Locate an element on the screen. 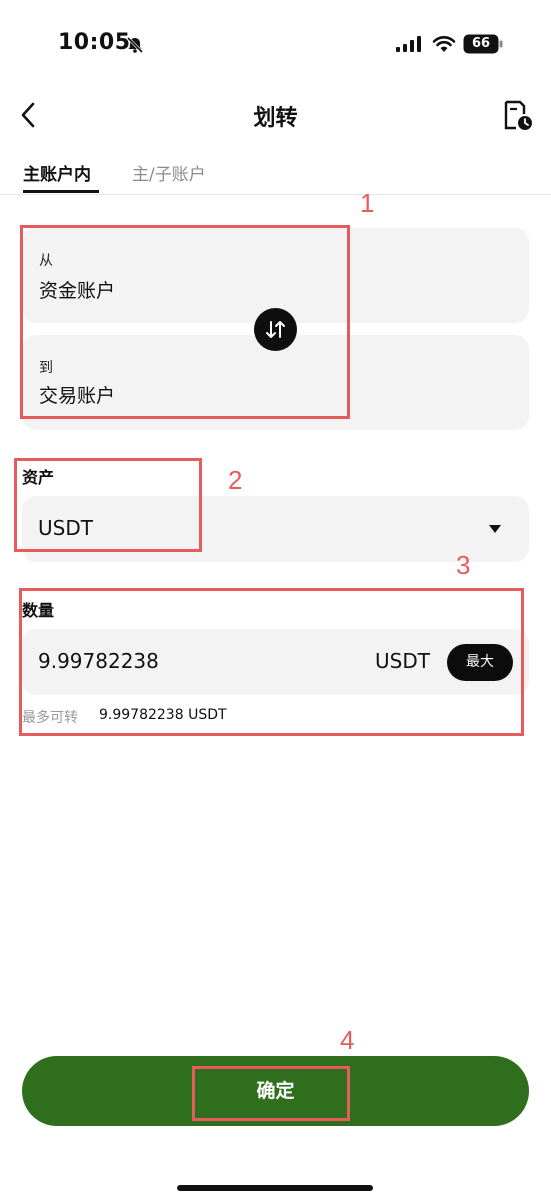 The width and height of the screenshot is (551, 1200). bell-muted-icon is located at coordinates (135, 45).